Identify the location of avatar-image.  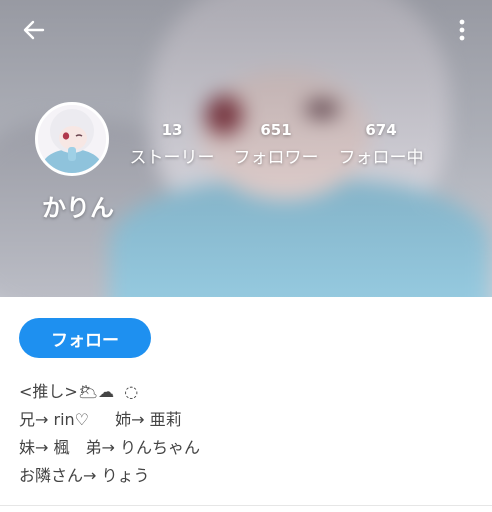
(72, 139).